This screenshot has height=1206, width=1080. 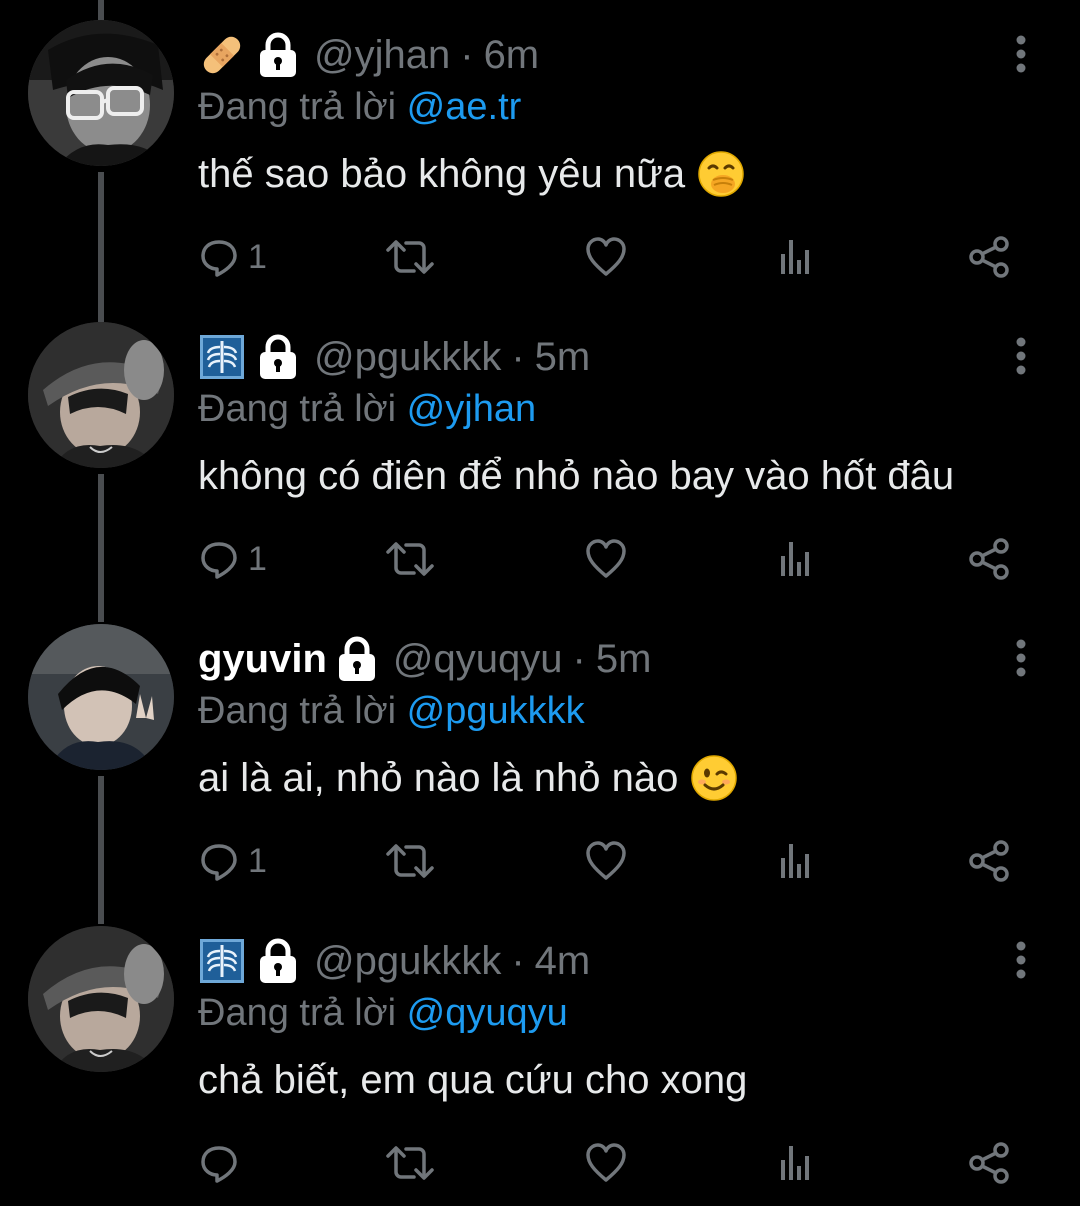 I want to click on tweet-text: không có điên để nhỏ nào bay vào hốt đâu, so click(x=576, y=476).